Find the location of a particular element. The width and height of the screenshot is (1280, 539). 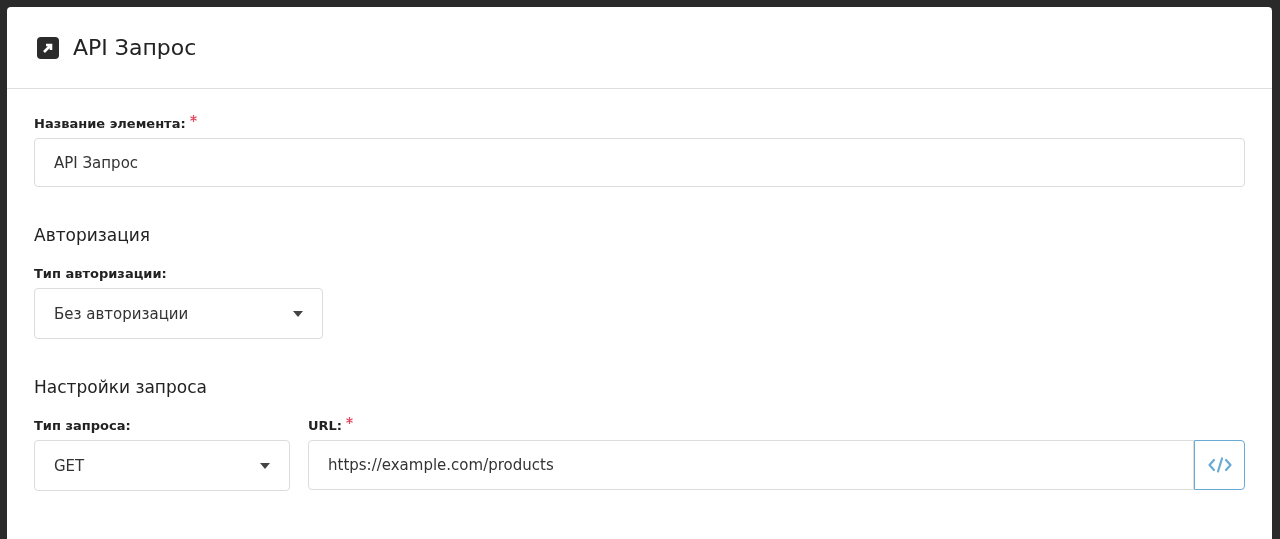

field-label: Тип авторизации: is located at coordinates (100, 274).